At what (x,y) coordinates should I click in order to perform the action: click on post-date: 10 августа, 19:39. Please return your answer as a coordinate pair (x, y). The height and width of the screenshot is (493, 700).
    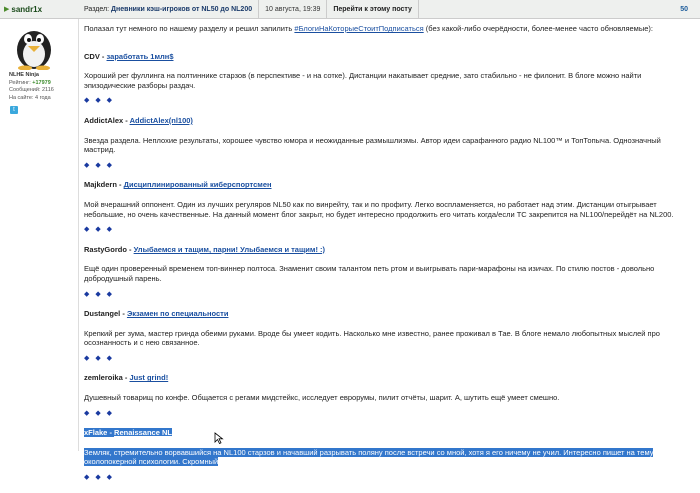
    Looking at the image, I should click on (293, 9).